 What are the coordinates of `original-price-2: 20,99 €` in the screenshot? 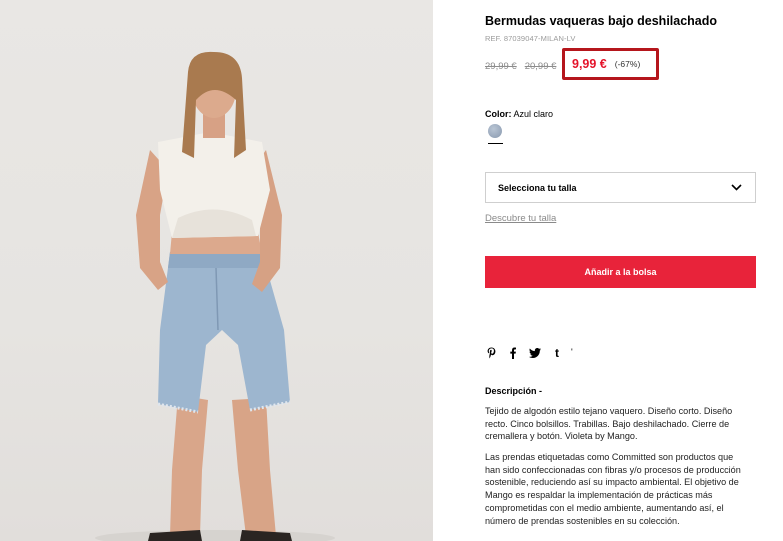 It's located at (540, 66).